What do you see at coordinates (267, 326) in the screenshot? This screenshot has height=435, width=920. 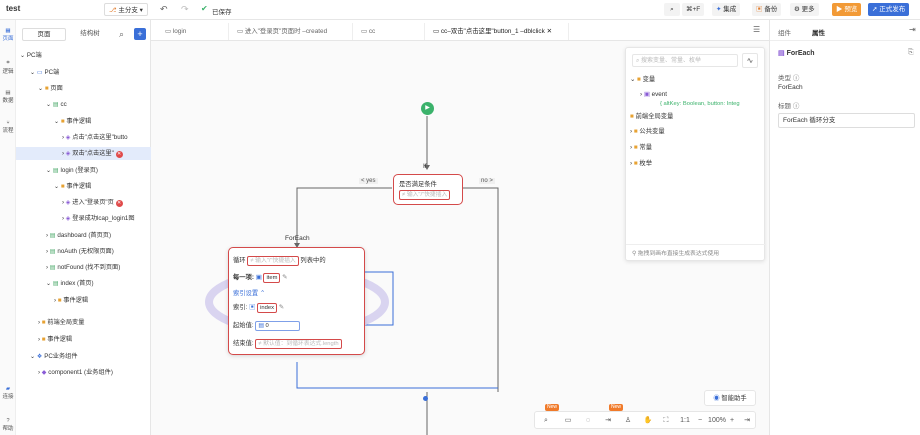 I see `start-value: 0` at bounding box center [267, 326].